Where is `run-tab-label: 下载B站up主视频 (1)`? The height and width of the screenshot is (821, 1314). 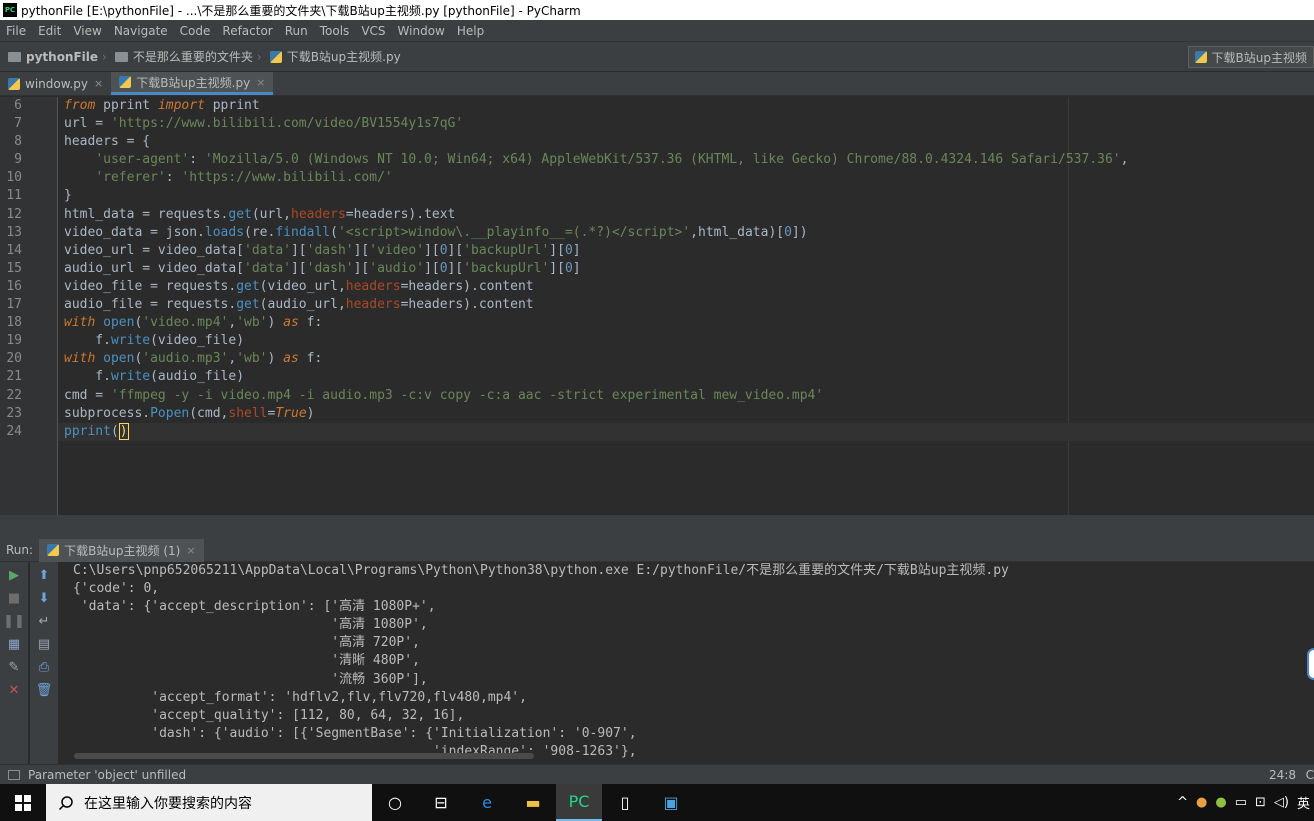 run-tab-label: 下载B站up主视频 (1) is located at coordinates (122, 550).